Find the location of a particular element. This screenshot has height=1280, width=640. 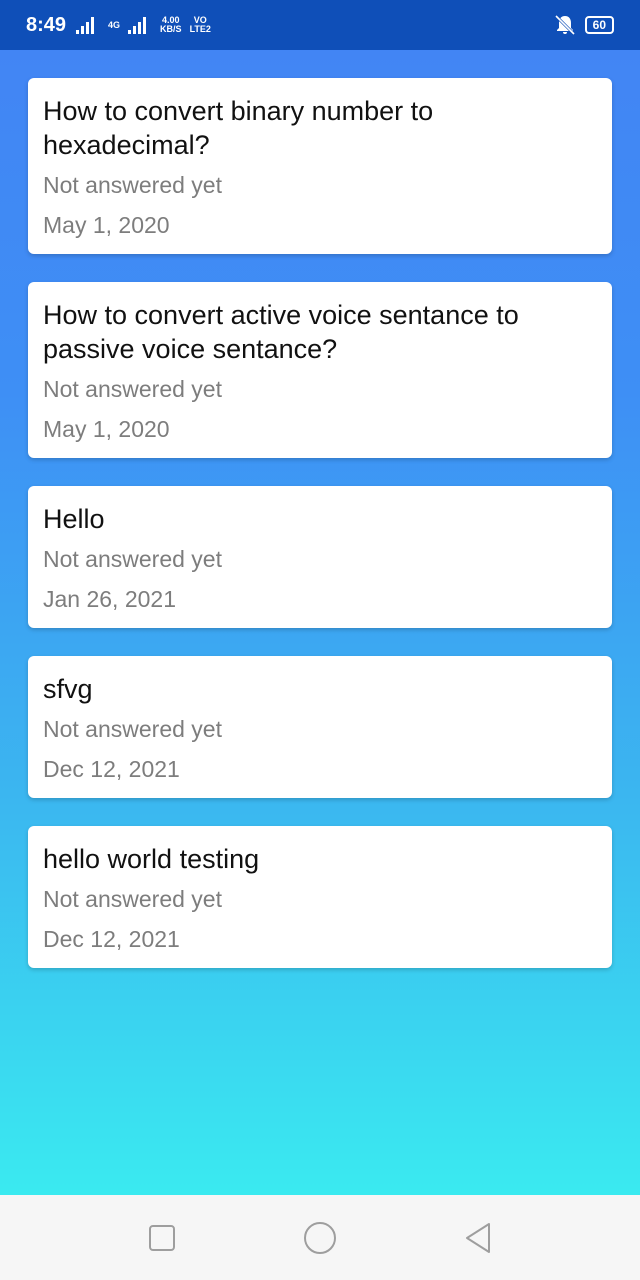

signal-icon is located at coordinates (85, 25).